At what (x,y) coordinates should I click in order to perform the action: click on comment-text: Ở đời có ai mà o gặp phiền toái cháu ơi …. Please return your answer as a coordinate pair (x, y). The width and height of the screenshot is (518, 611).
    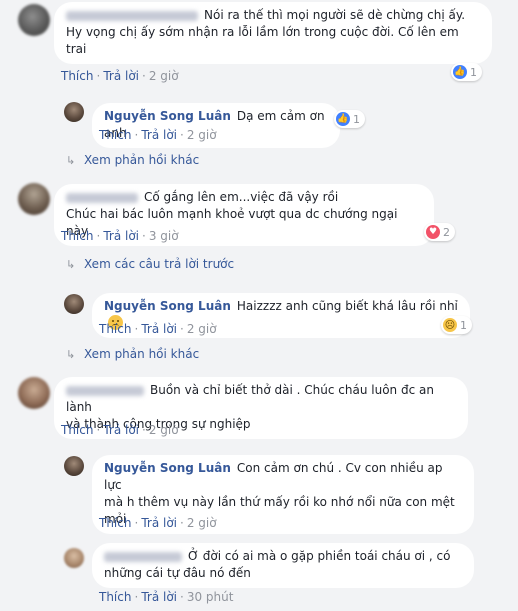
    Looking at the image, I should click on (319, 556).